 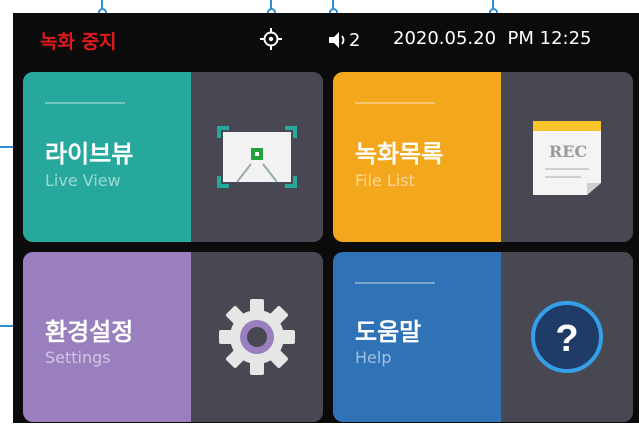 I want to click on help-mark: ?, so click(x=566, y=339).